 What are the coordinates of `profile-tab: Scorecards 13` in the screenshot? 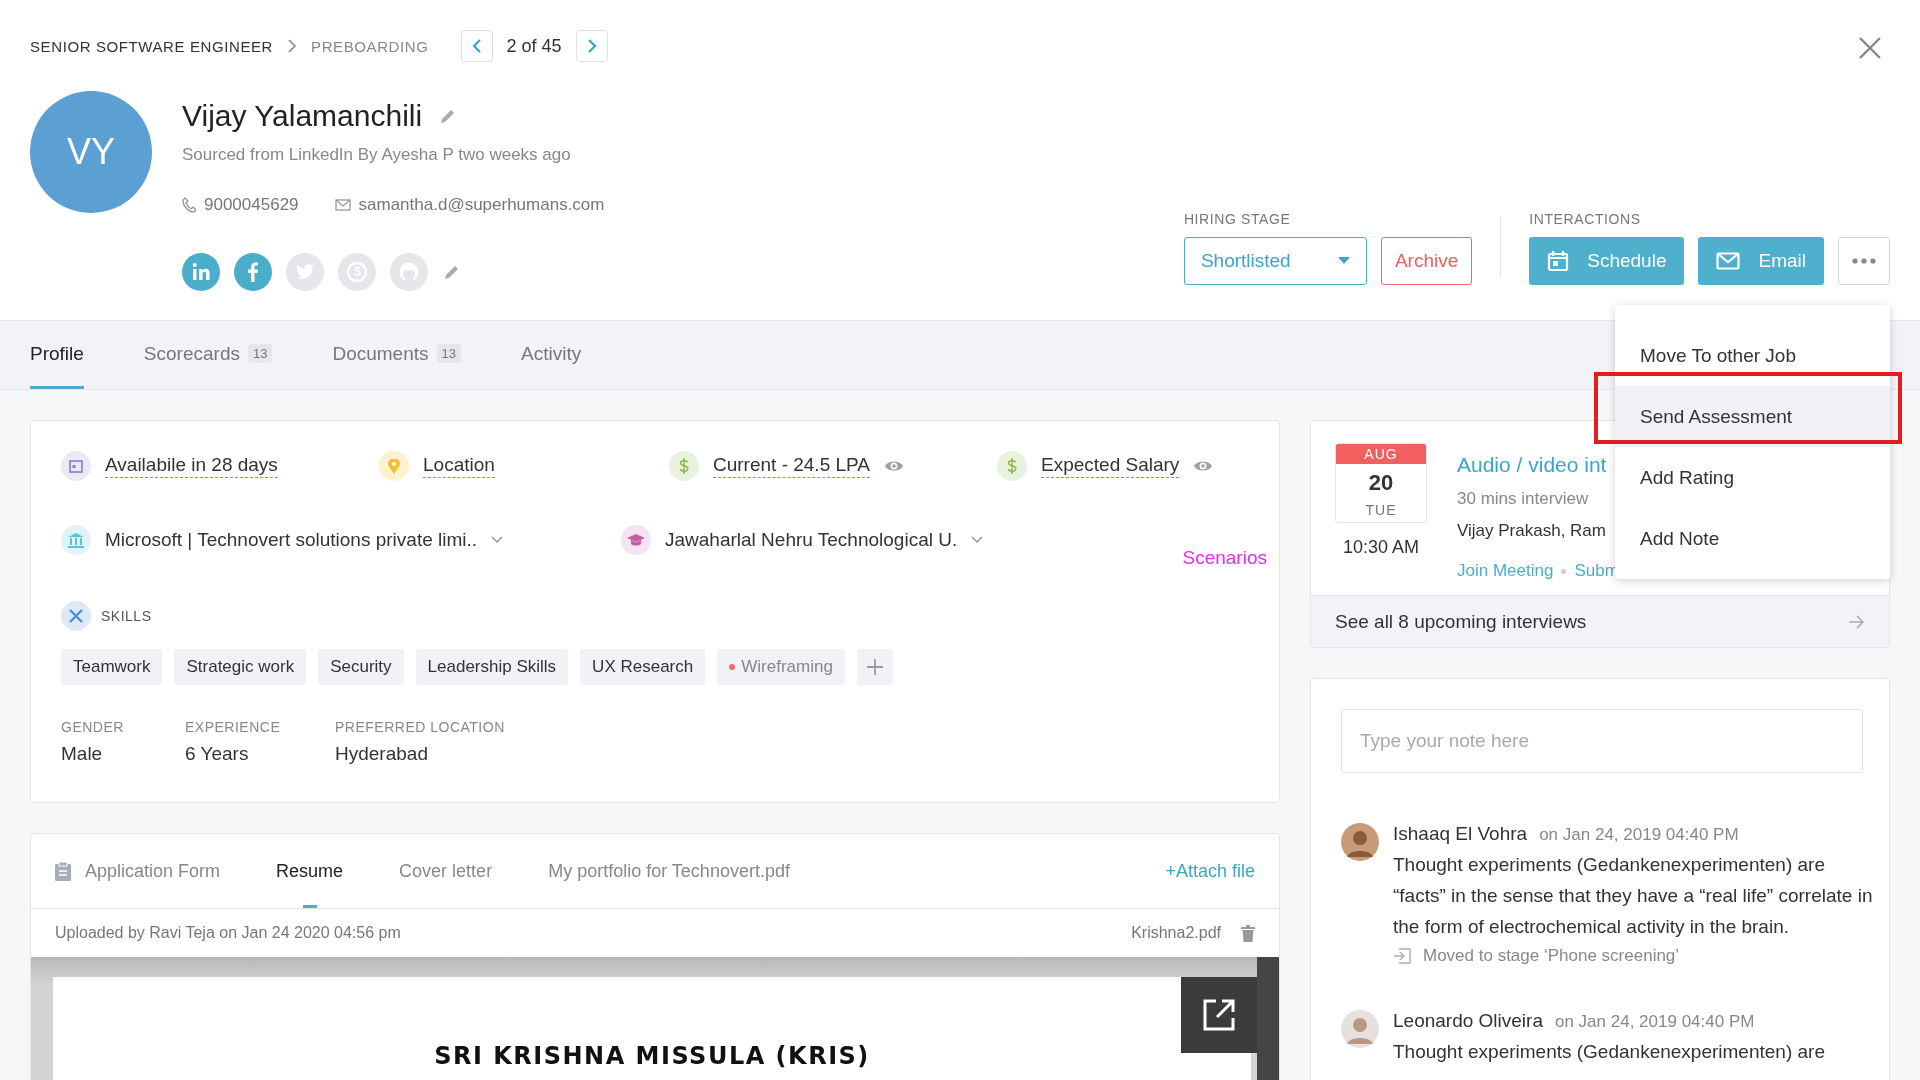 It's located at (208, 355).